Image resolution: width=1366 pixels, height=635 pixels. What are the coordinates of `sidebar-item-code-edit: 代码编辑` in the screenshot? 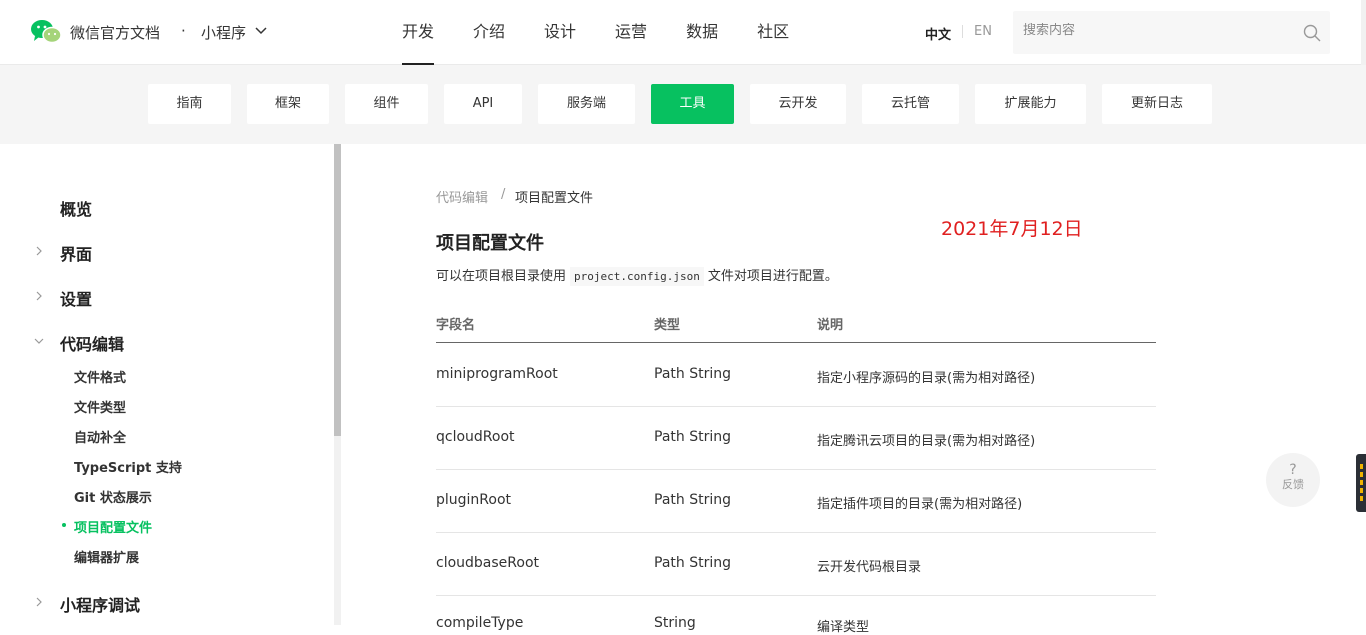 It's located at (92, 343).